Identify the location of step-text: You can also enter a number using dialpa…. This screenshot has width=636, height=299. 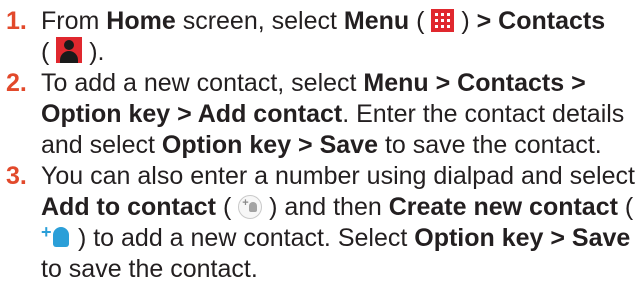
(338, 176).